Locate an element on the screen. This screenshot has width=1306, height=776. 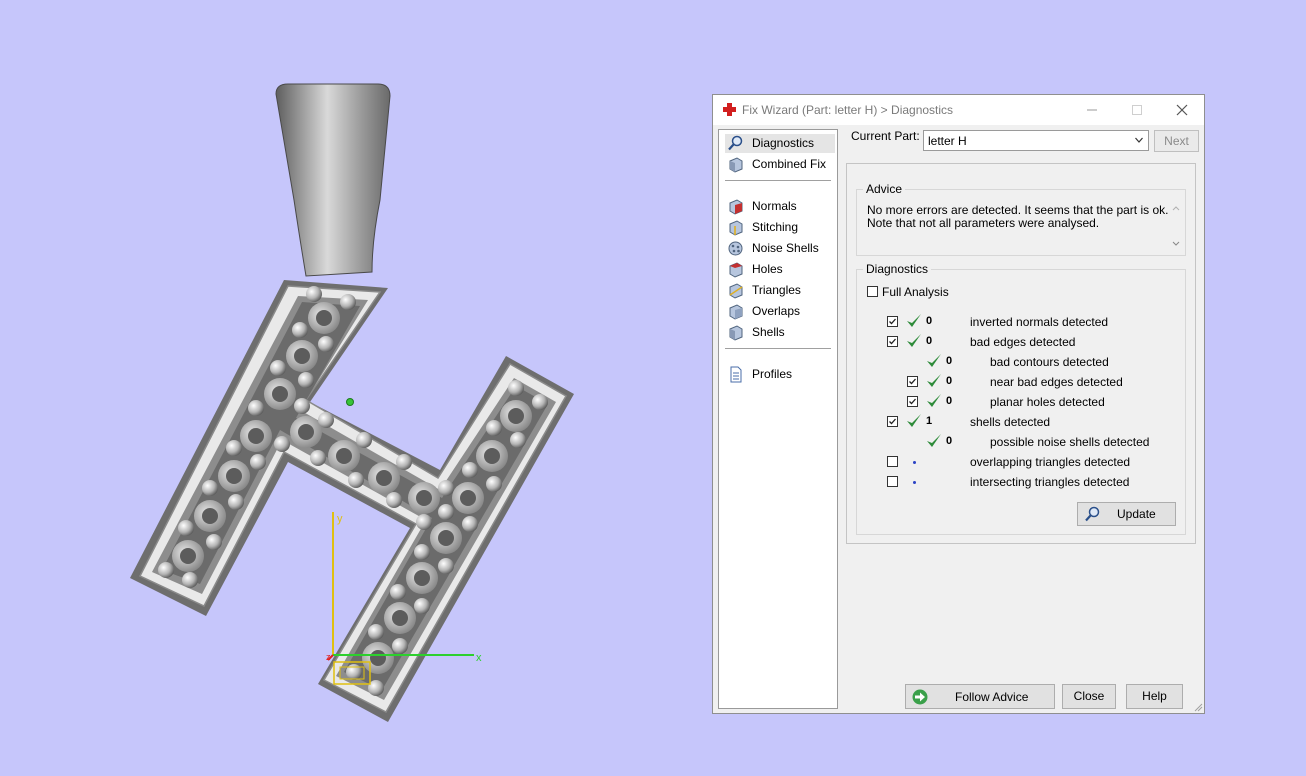
overlapping-label: overlapping triangles detected is located at coordinates (1050, 462).